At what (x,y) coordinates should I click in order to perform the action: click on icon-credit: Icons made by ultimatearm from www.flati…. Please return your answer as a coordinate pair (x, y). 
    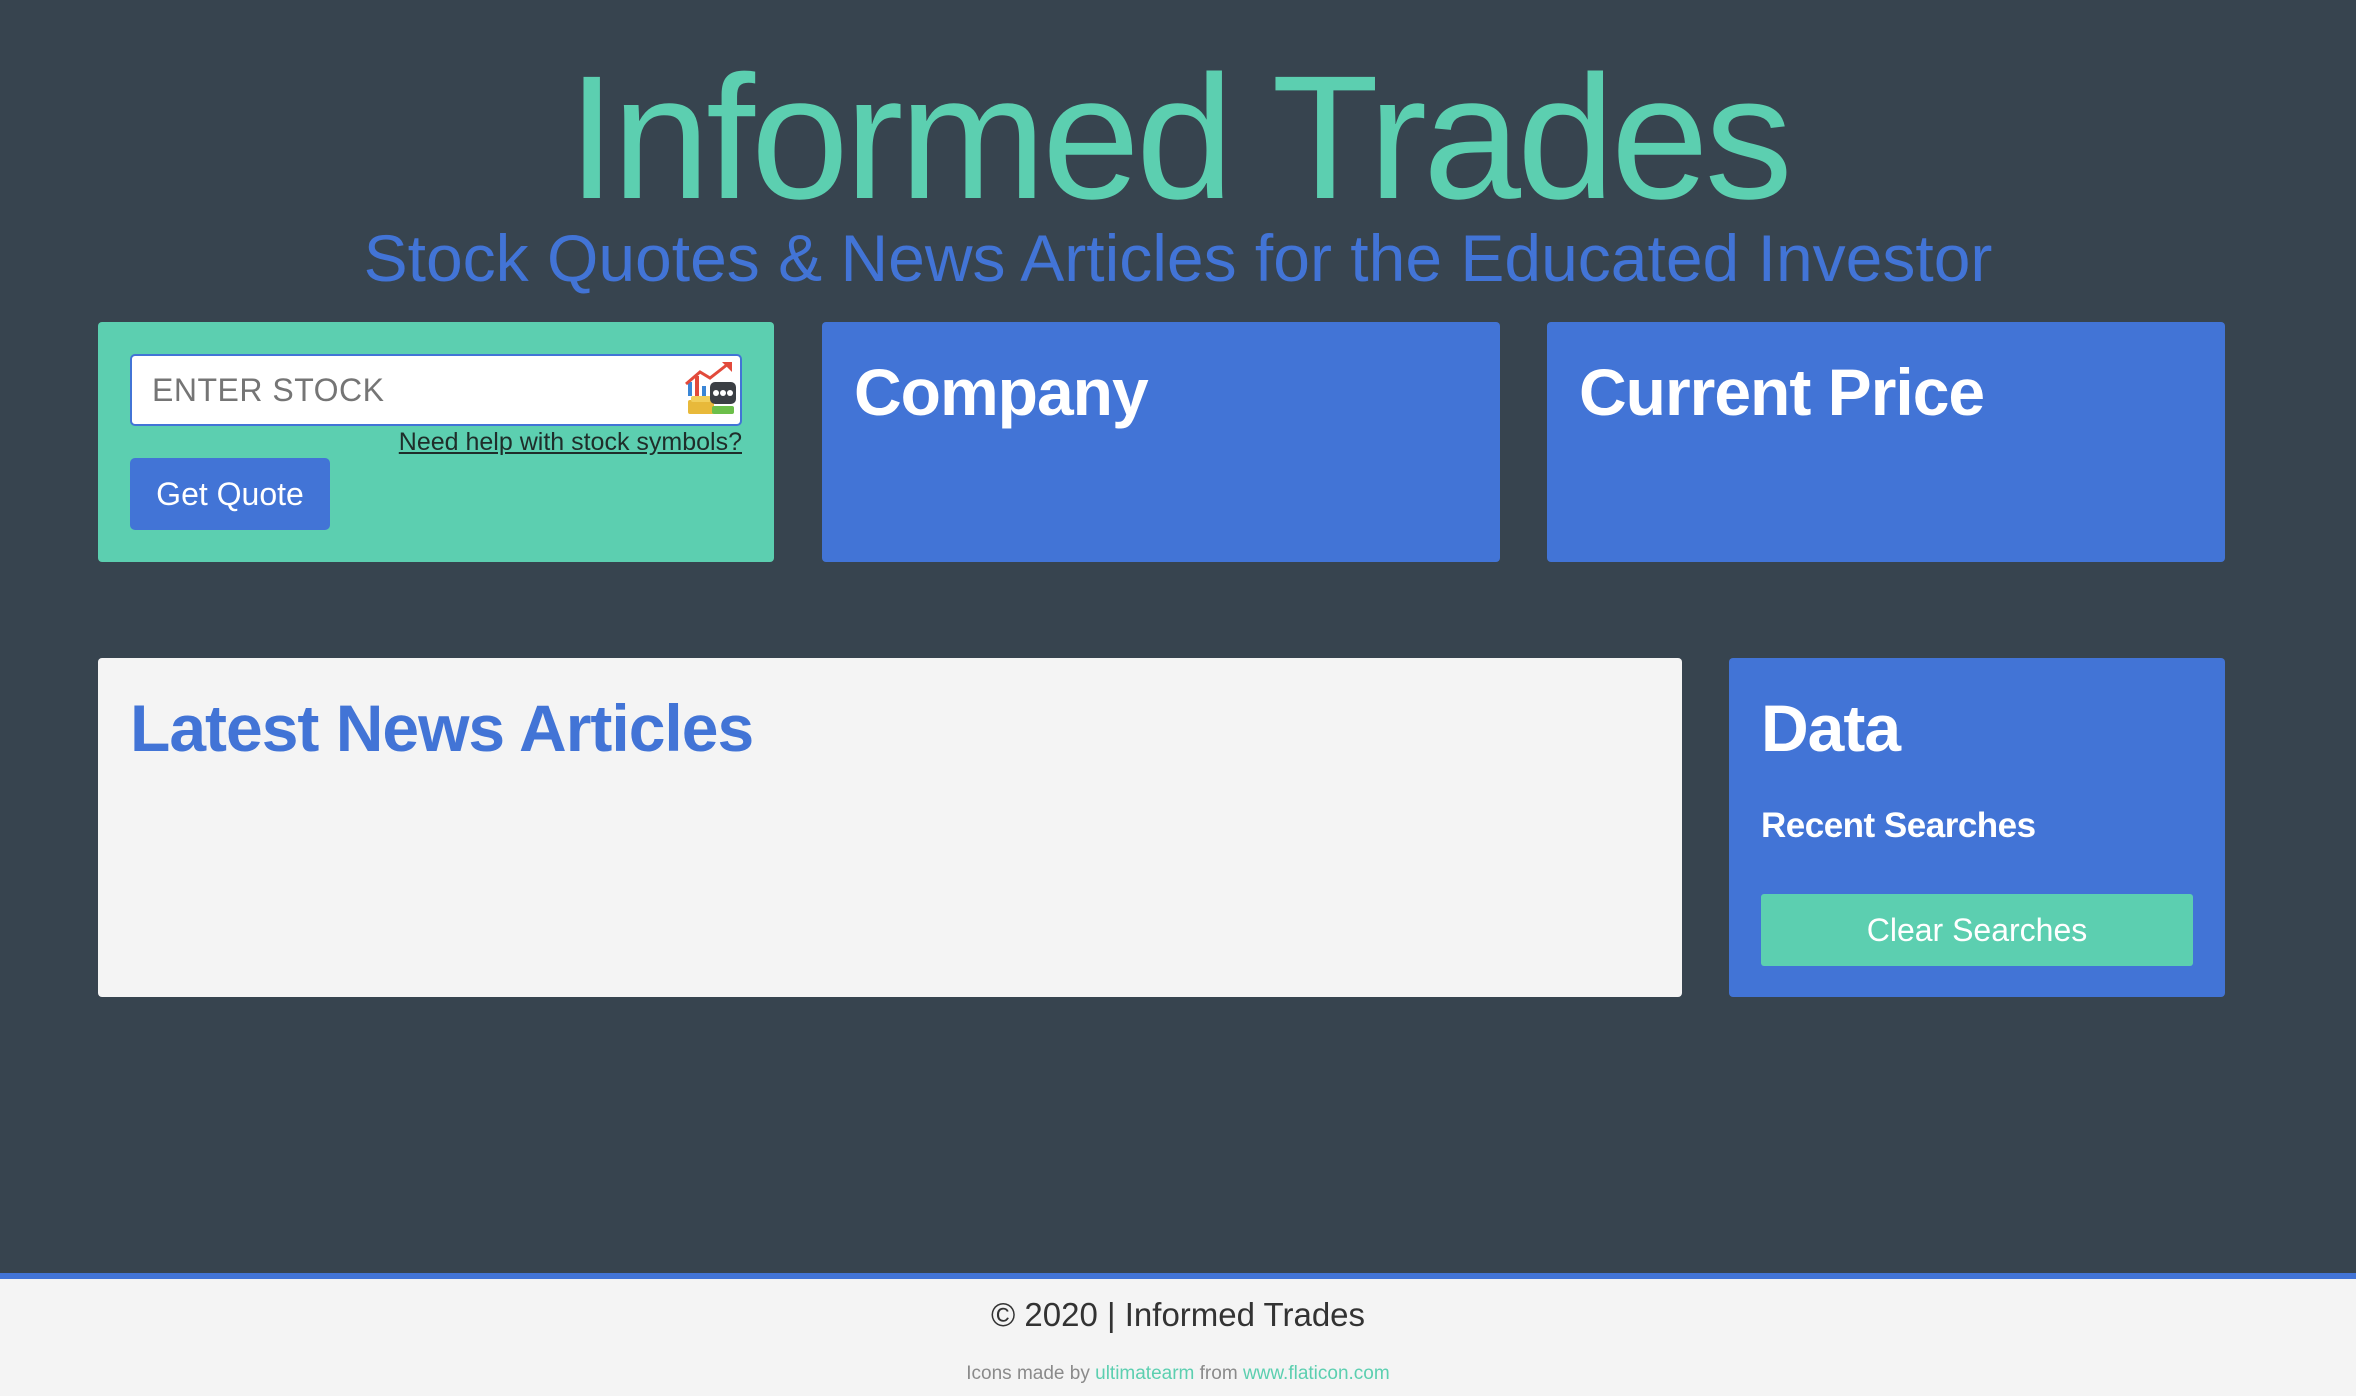
    Looking at the image, I should click on (1178, 1374).